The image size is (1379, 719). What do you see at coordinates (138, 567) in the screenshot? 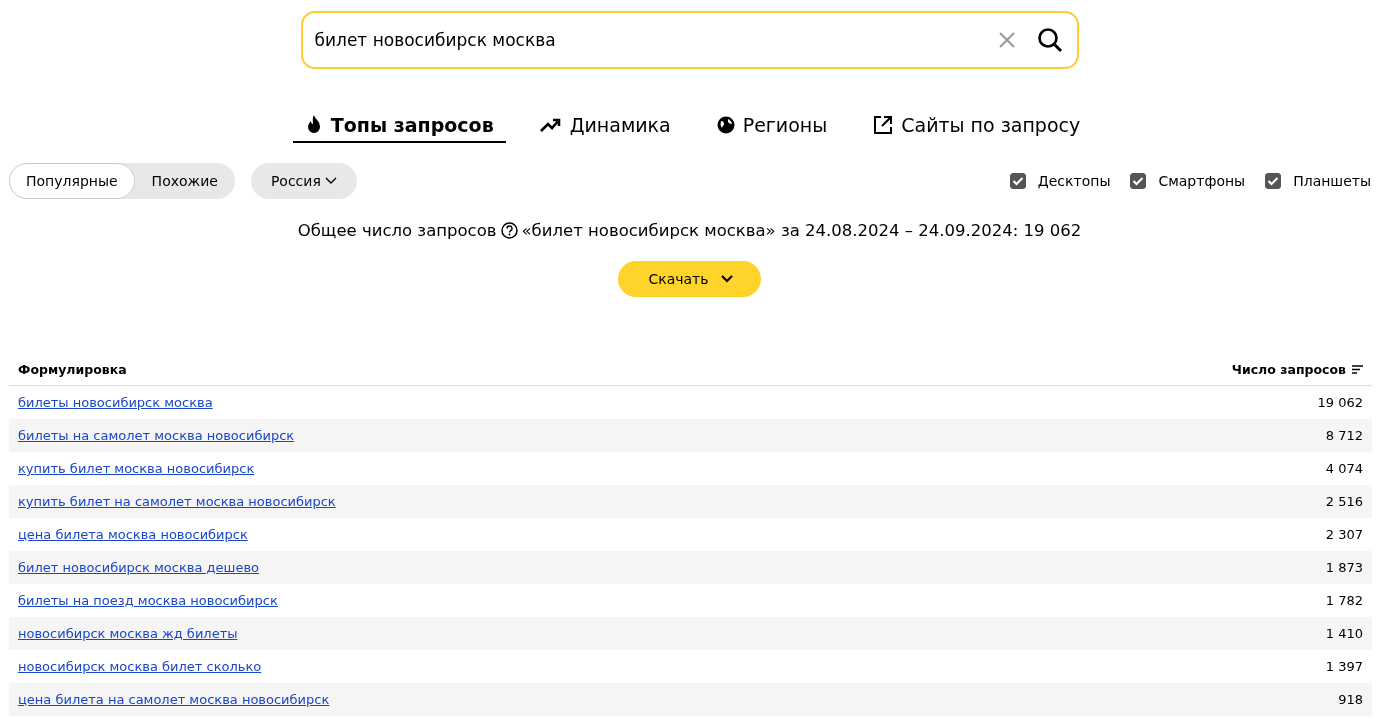
I see `query-link: билет новосибирск москва дешево` at bounding box center [138, 567].